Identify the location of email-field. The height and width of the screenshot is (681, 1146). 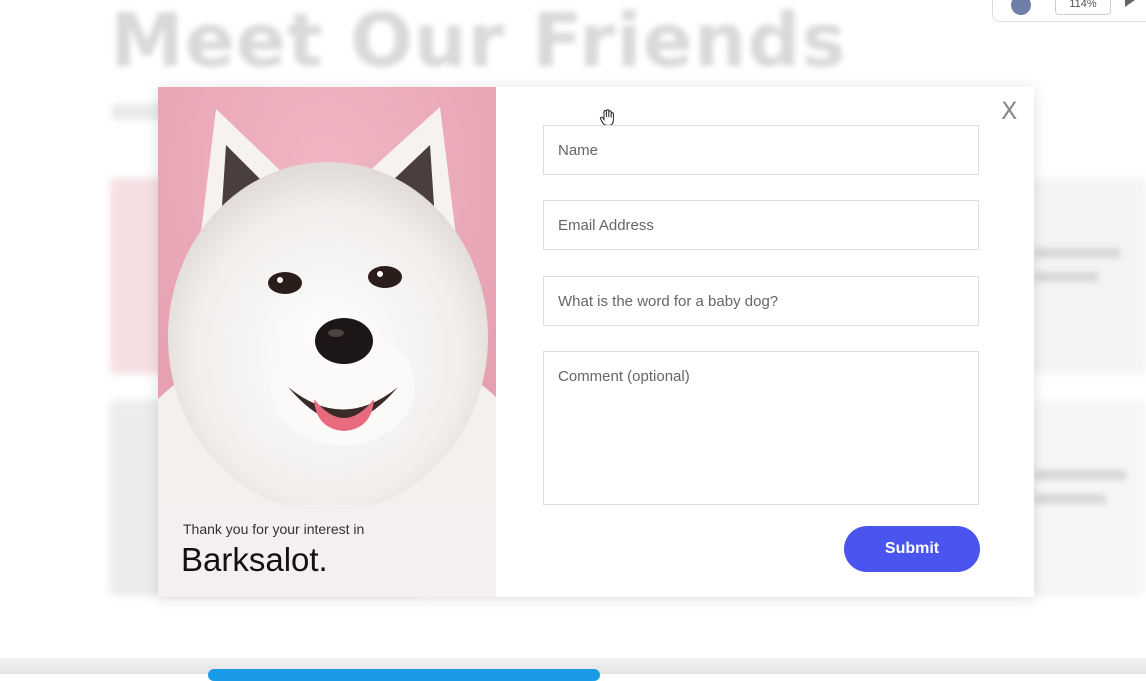
(761, 225).